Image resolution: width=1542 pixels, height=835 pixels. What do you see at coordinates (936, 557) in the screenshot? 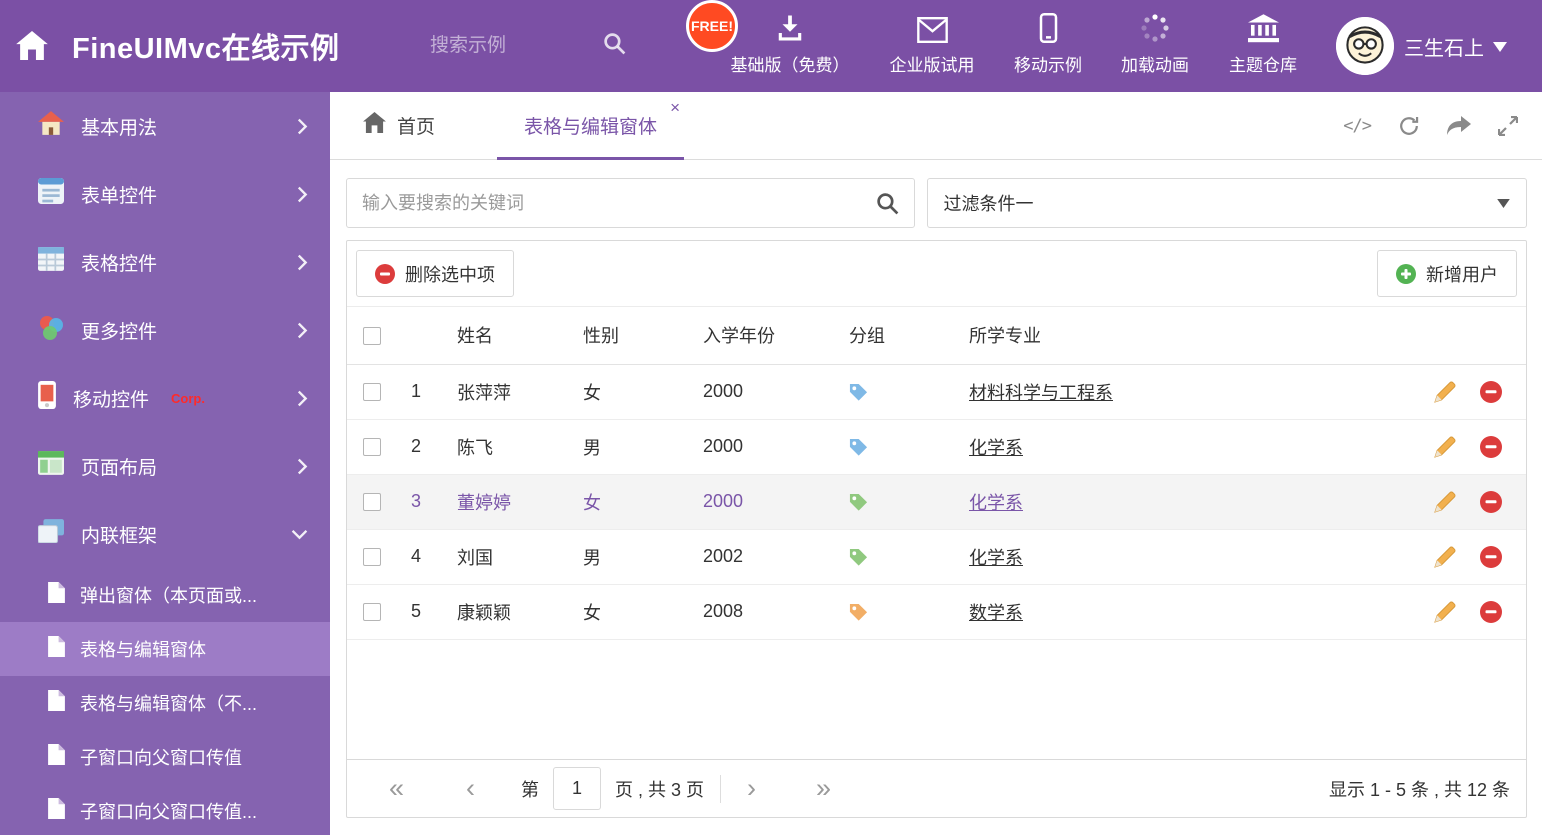
I see `table-row: 4 刘国 男 2002 化学系` at bounding box center [936, 557].